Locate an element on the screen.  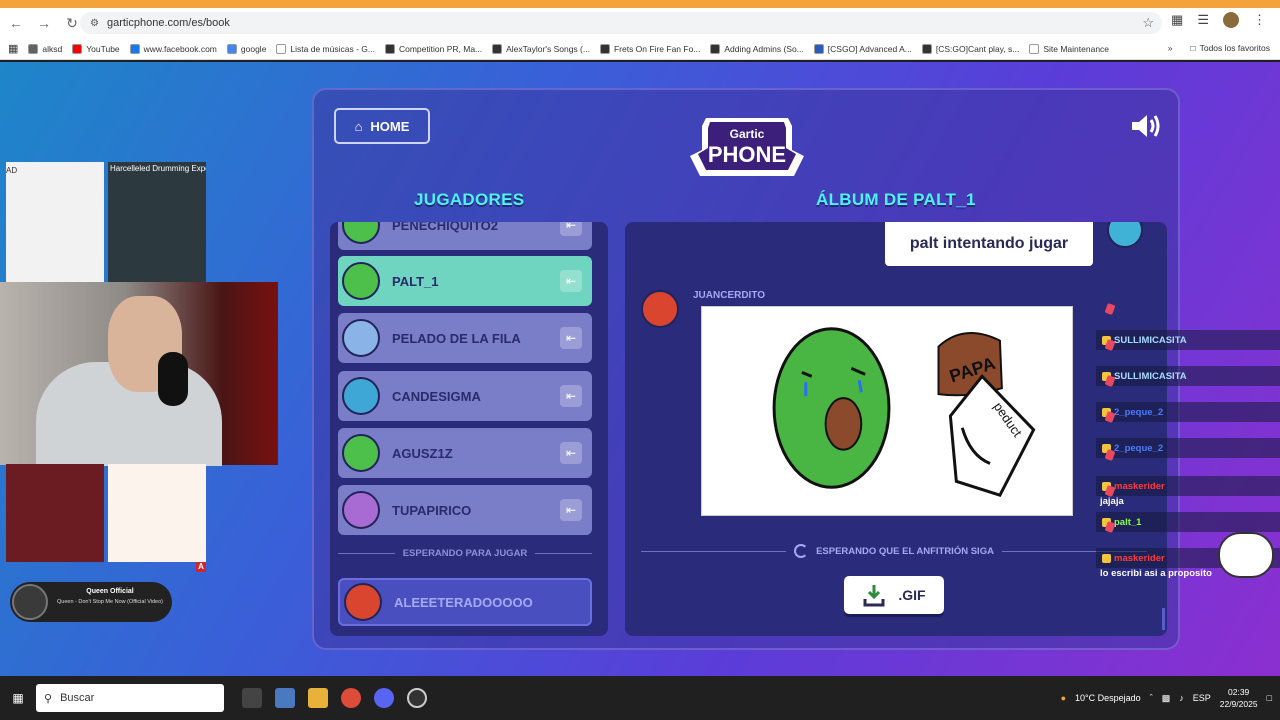
home-button: ⌂ HOME is located at coordinates (382, 126).